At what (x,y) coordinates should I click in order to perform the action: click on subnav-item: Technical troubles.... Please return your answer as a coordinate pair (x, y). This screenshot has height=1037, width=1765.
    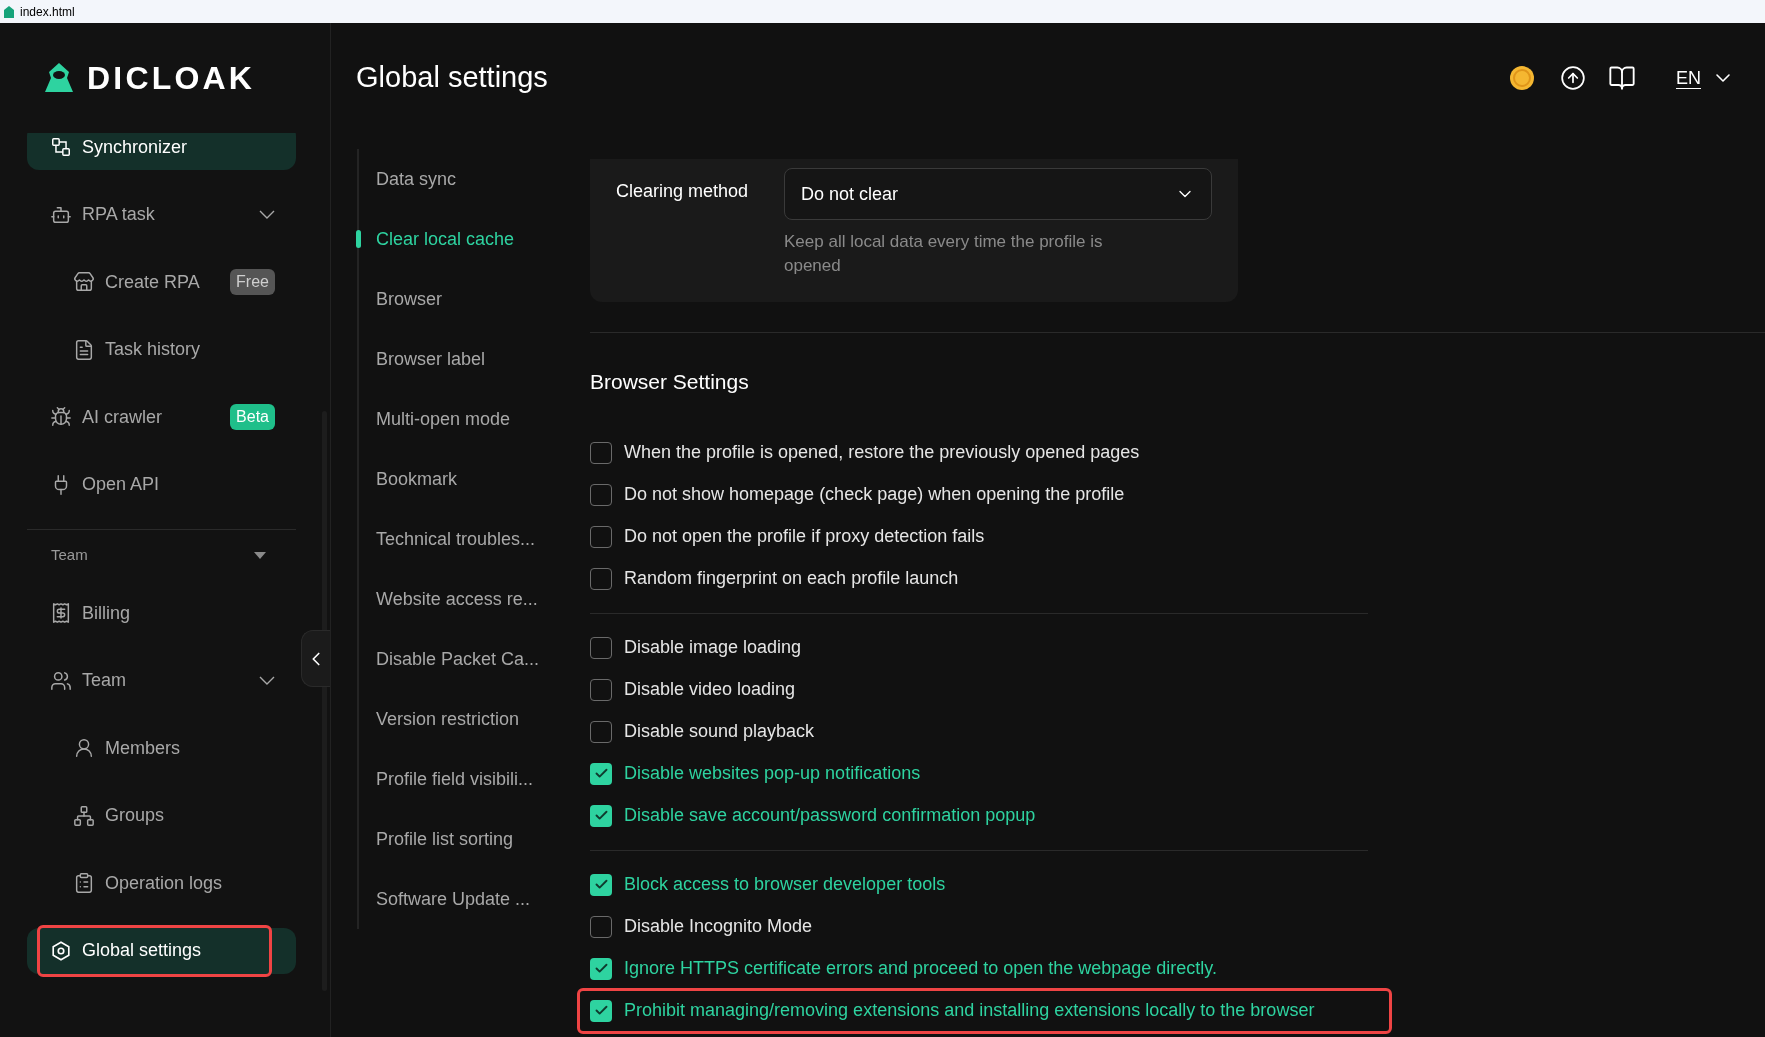
    Looking at the image, I should click on (447, 539).